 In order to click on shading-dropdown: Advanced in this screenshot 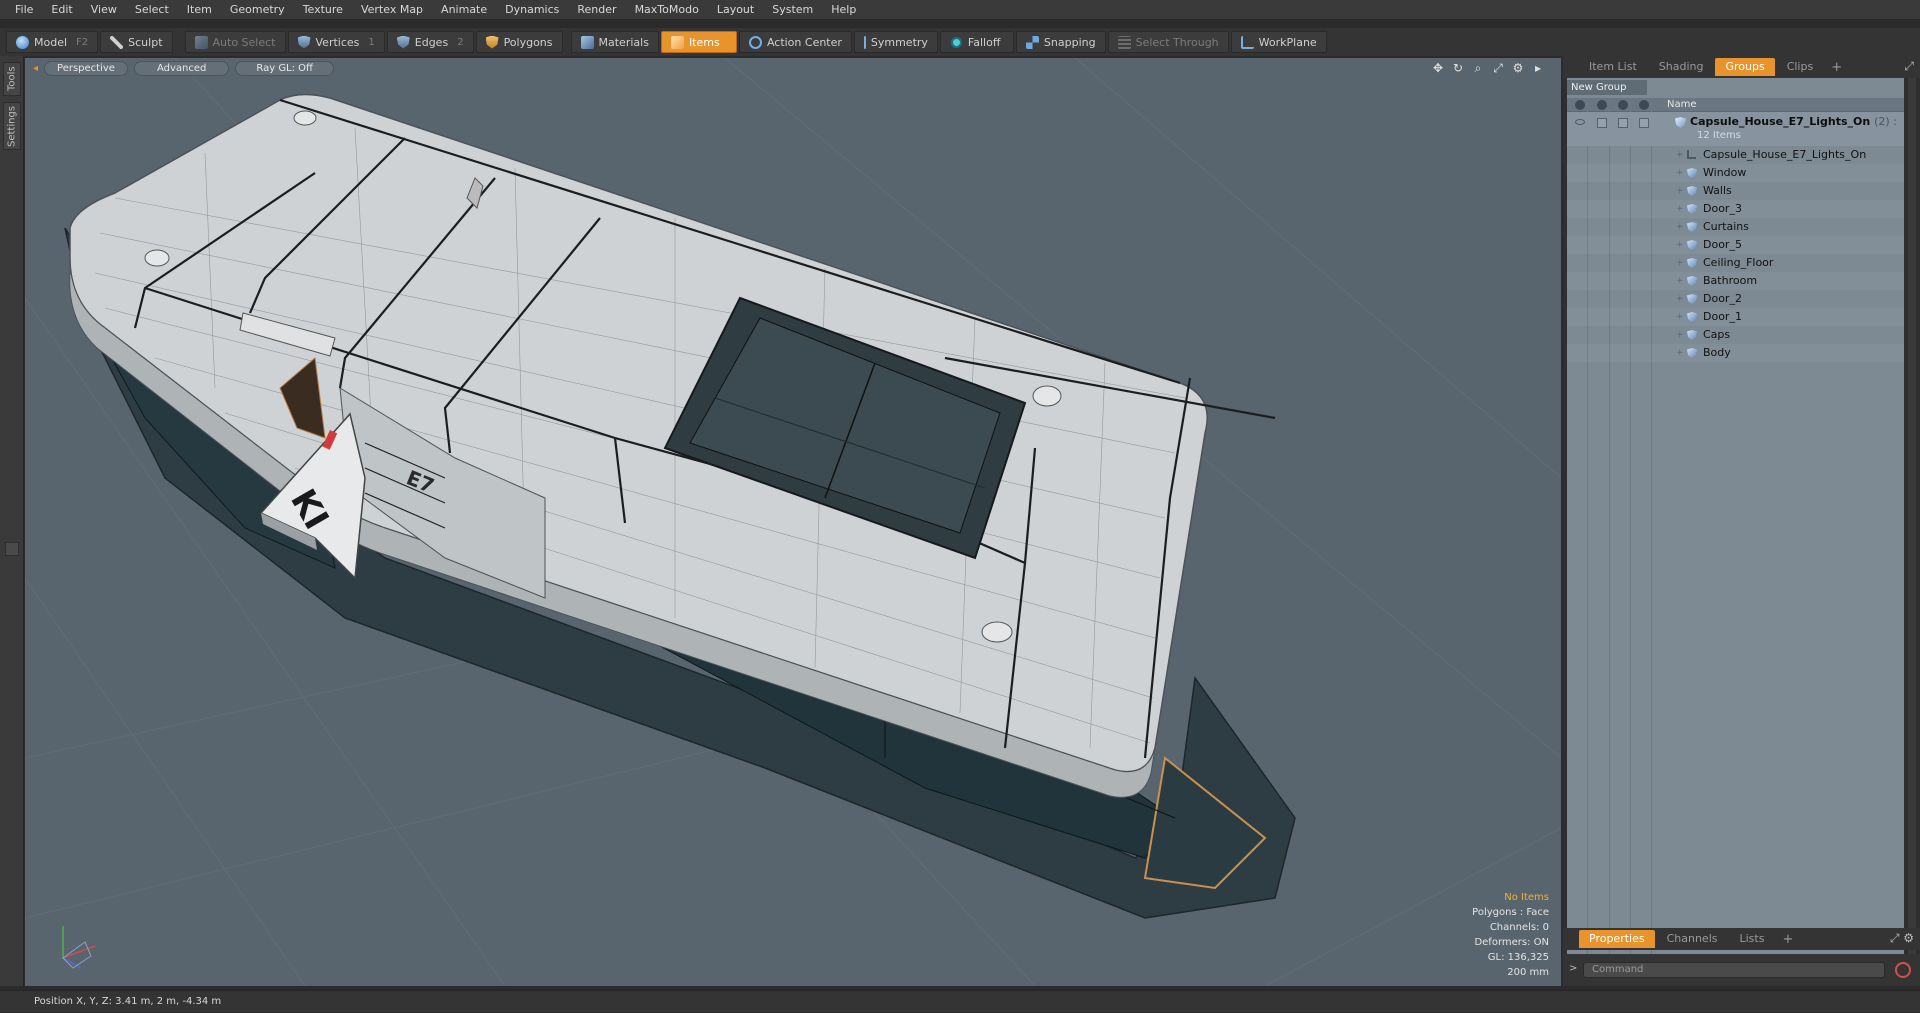, I will do `click(181, 68)`.